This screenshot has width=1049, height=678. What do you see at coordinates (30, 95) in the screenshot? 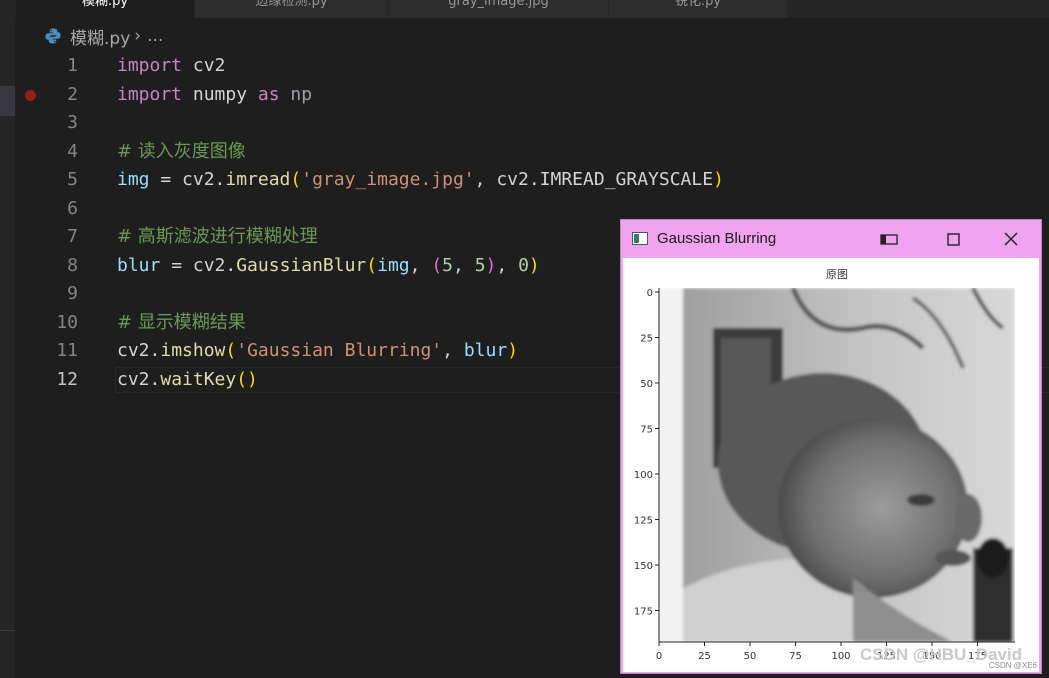
I see `breakpoint-icon` at bounding box center [30, 95].